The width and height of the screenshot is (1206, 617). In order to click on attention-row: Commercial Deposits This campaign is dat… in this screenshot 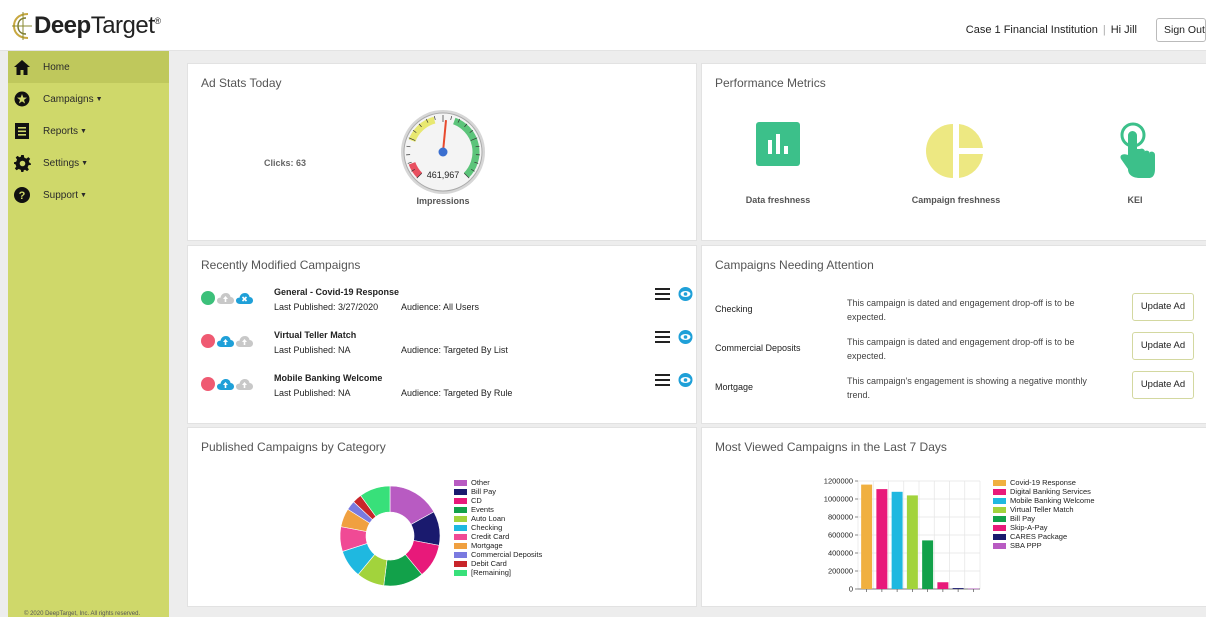, I will do `click(960, 349)`.